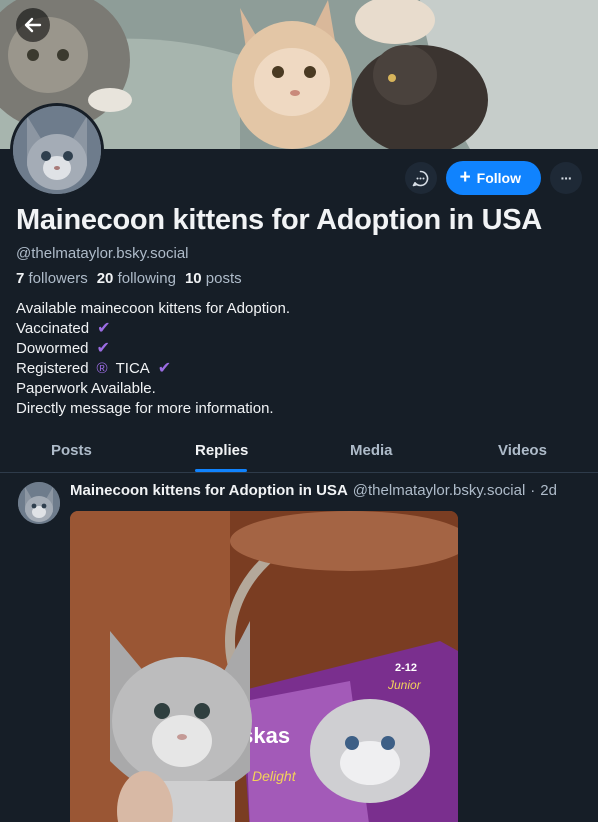  I want to click on back-button, so click(33, 25).